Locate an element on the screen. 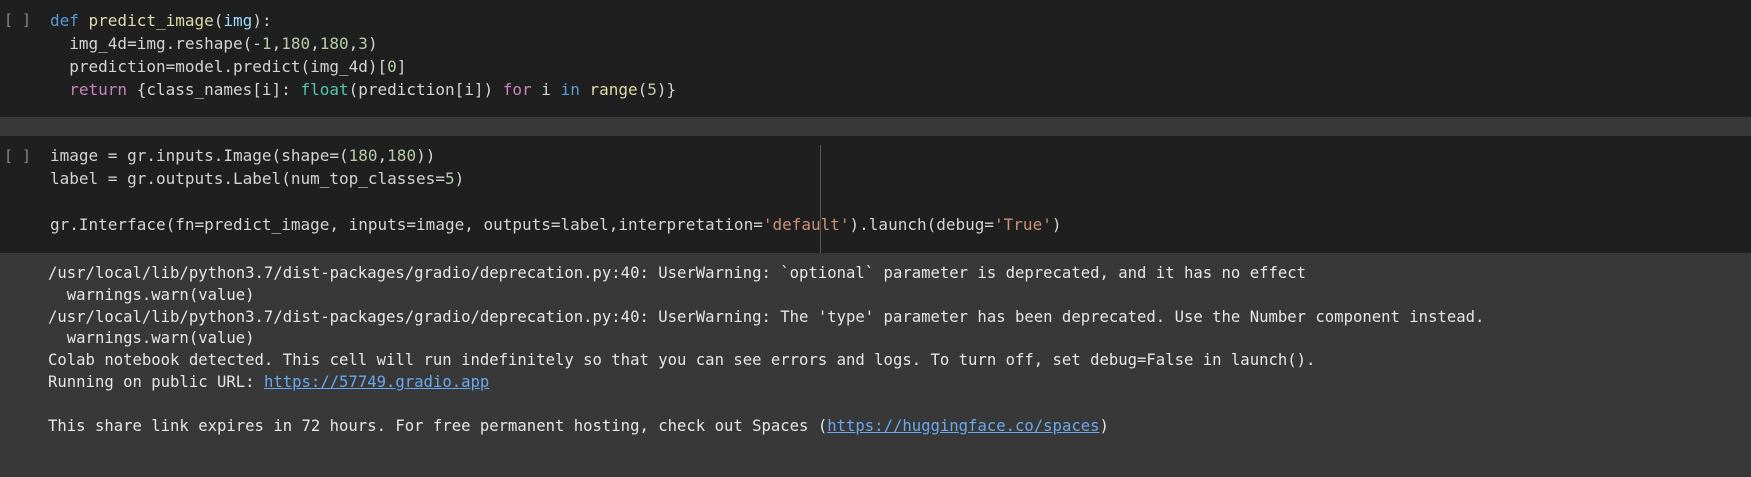 Image resolution: width=1751 pixels, height=477 pixels. code-token: ): is located at coordinates (262, 20).